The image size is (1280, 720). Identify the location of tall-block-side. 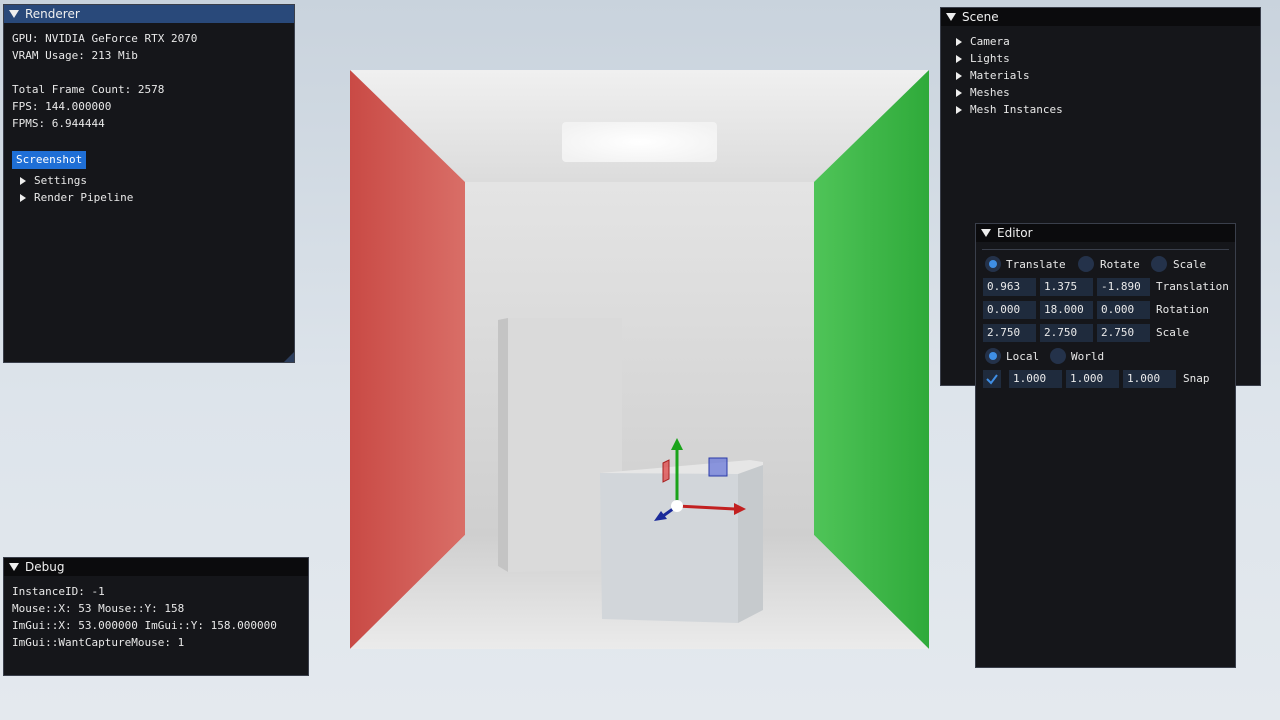
(503, 445).